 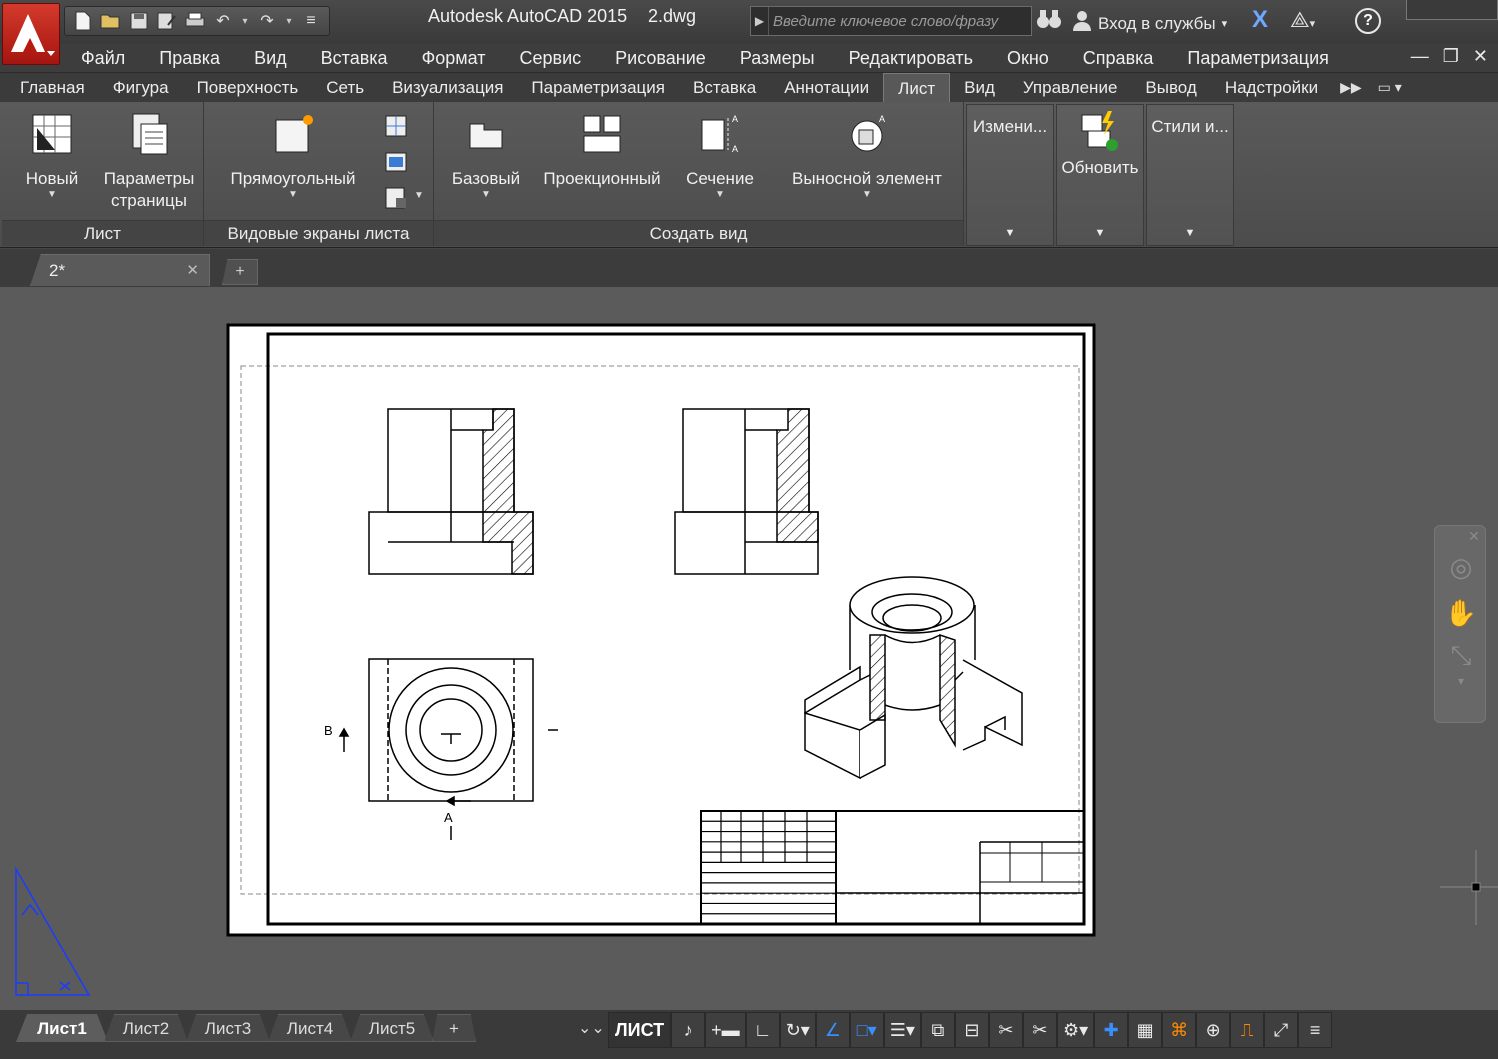 What do you see at coordinates (937, 1030) in the screenshot?
I see `selection-cycling-icon: ⧉` at bounding box center [937, 1030].